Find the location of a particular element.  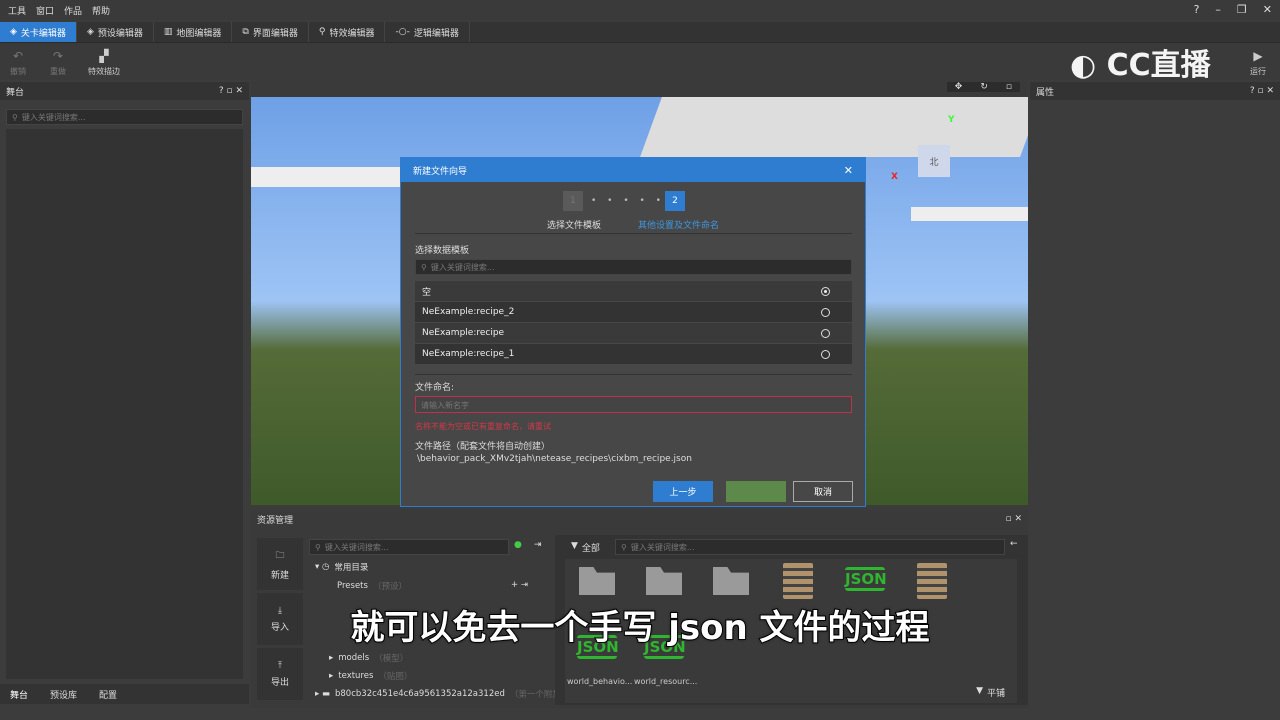

tree-hint: （模型） is located at coordinates (391, 659).